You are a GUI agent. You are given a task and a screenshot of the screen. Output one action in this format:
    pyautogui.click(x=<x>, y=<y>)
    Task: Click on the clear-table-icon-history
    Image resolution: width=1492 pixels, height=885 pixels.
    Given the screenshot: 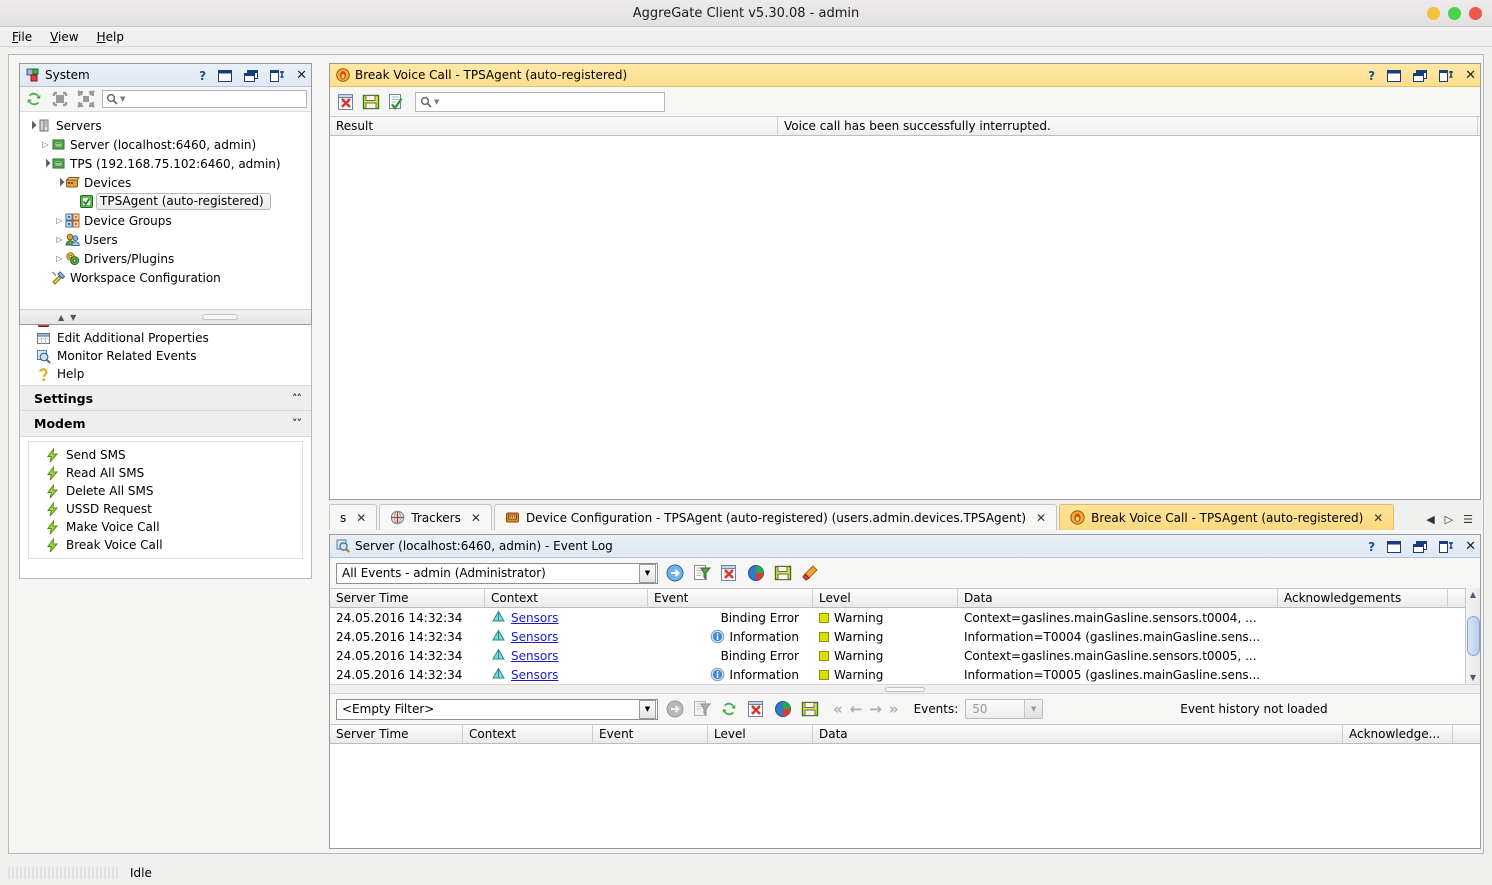 What is the action you would take?
    pyautogui.click(x=756, y=709)
    